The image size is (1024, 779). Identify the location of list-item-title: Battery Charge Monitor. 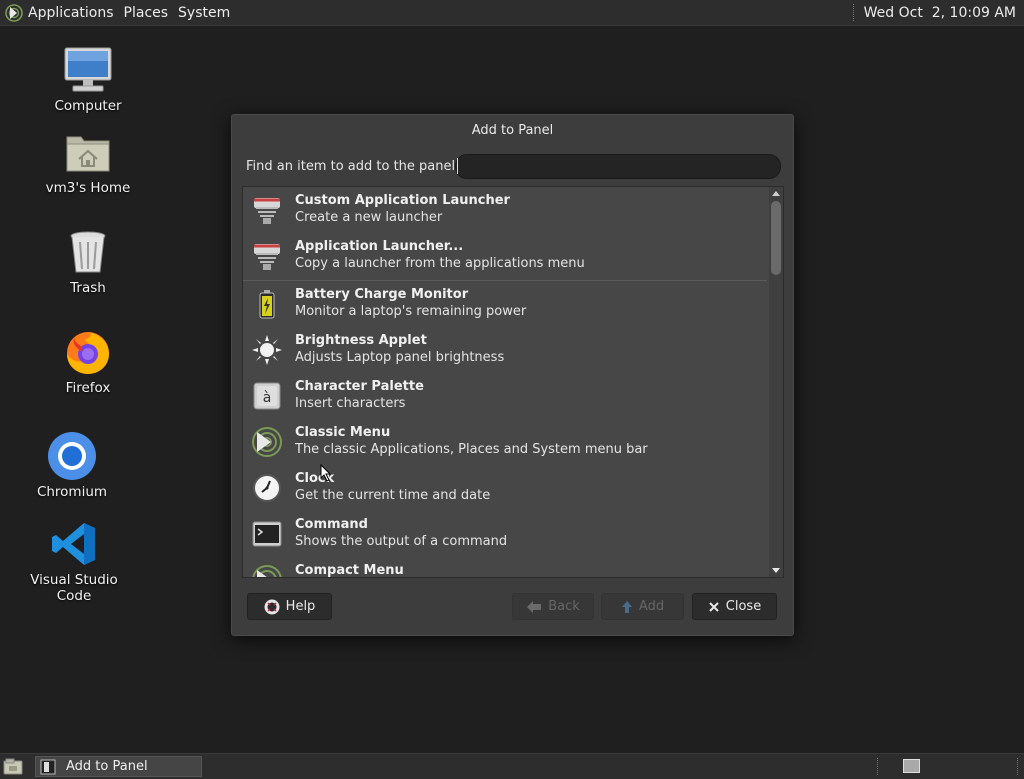
(382, 294).